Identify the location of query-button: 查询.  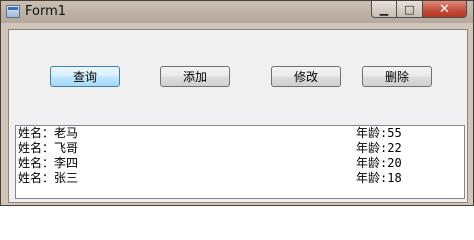
(85, 76).